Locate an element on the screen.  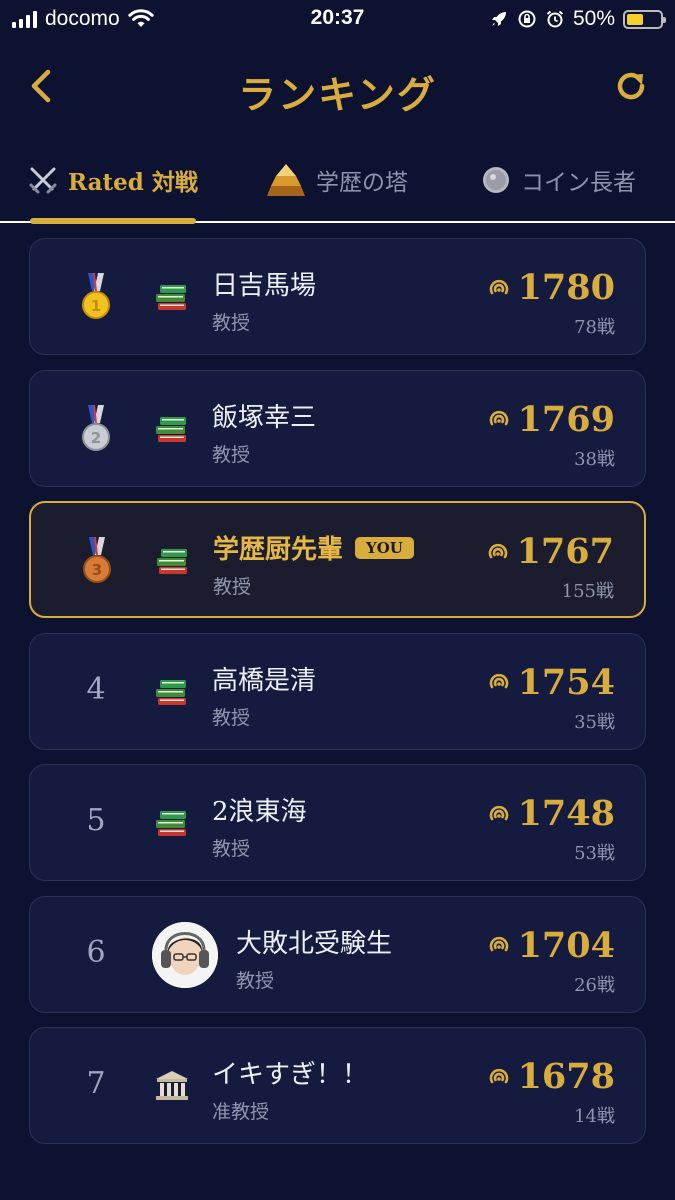
user-info: イキすぎ！！ 准教授 is located at coordinates (290, 1089).